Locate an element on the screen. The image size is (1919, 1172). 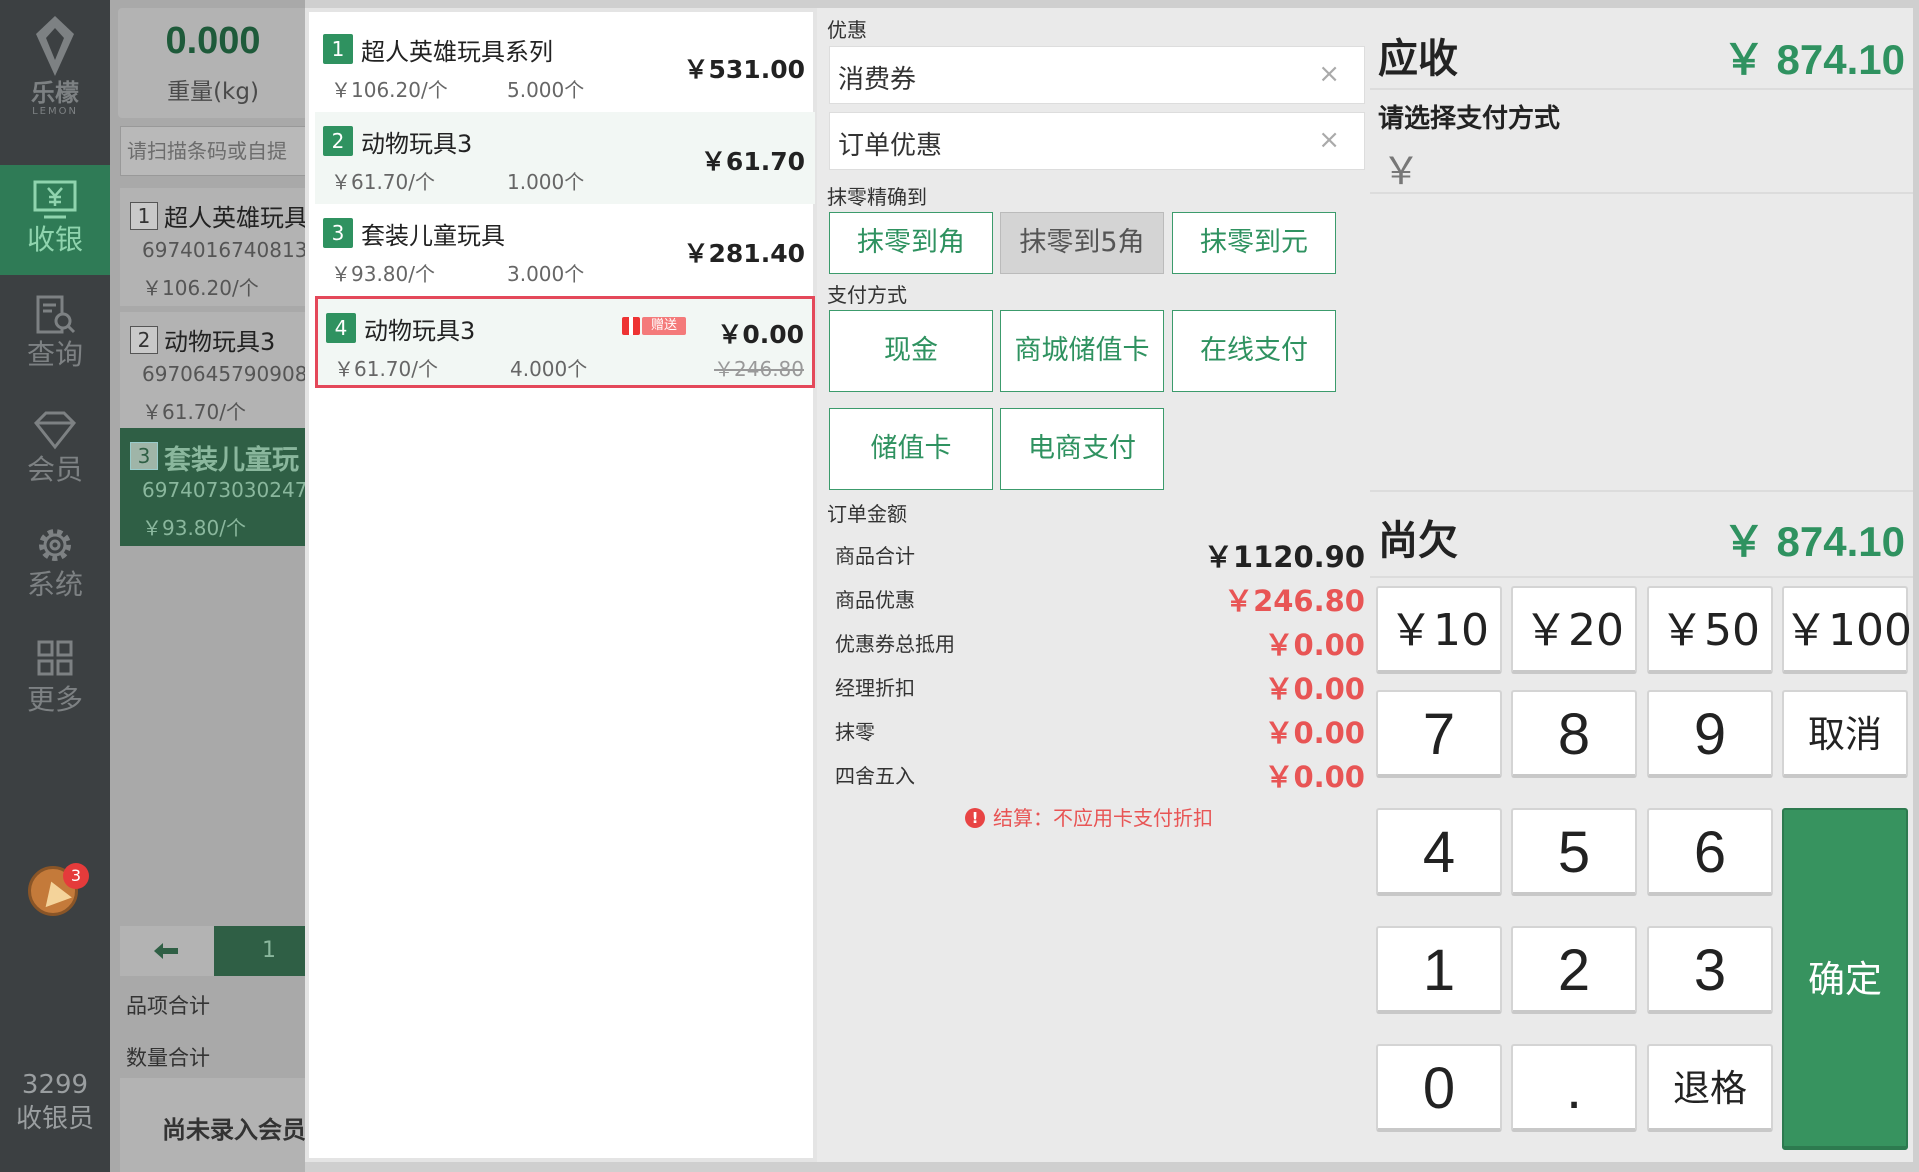
receivable-label: 应收 is located at coordinates (1418, 59).